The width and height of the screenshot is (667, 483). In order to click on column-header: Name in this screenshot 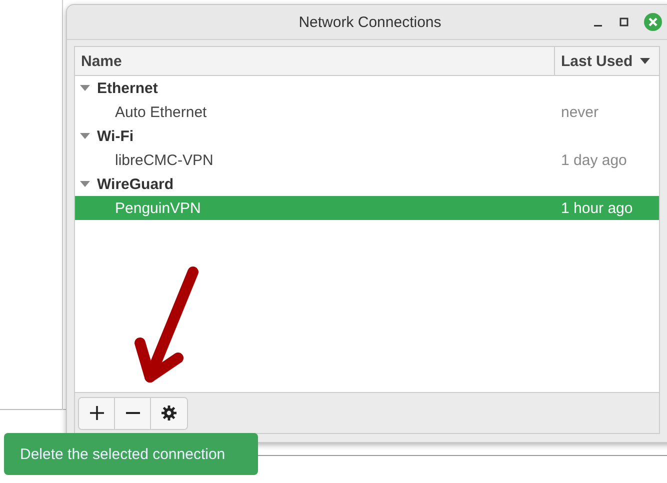, I will do `click(314, 61)`.